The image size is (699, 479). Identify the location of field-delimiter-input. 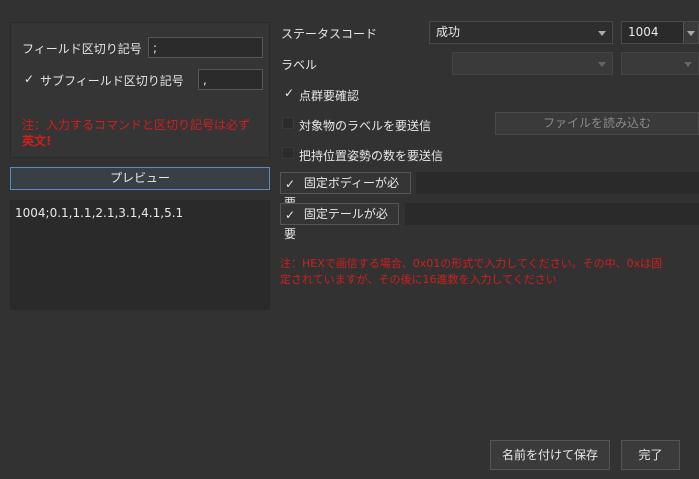
(205, 47).